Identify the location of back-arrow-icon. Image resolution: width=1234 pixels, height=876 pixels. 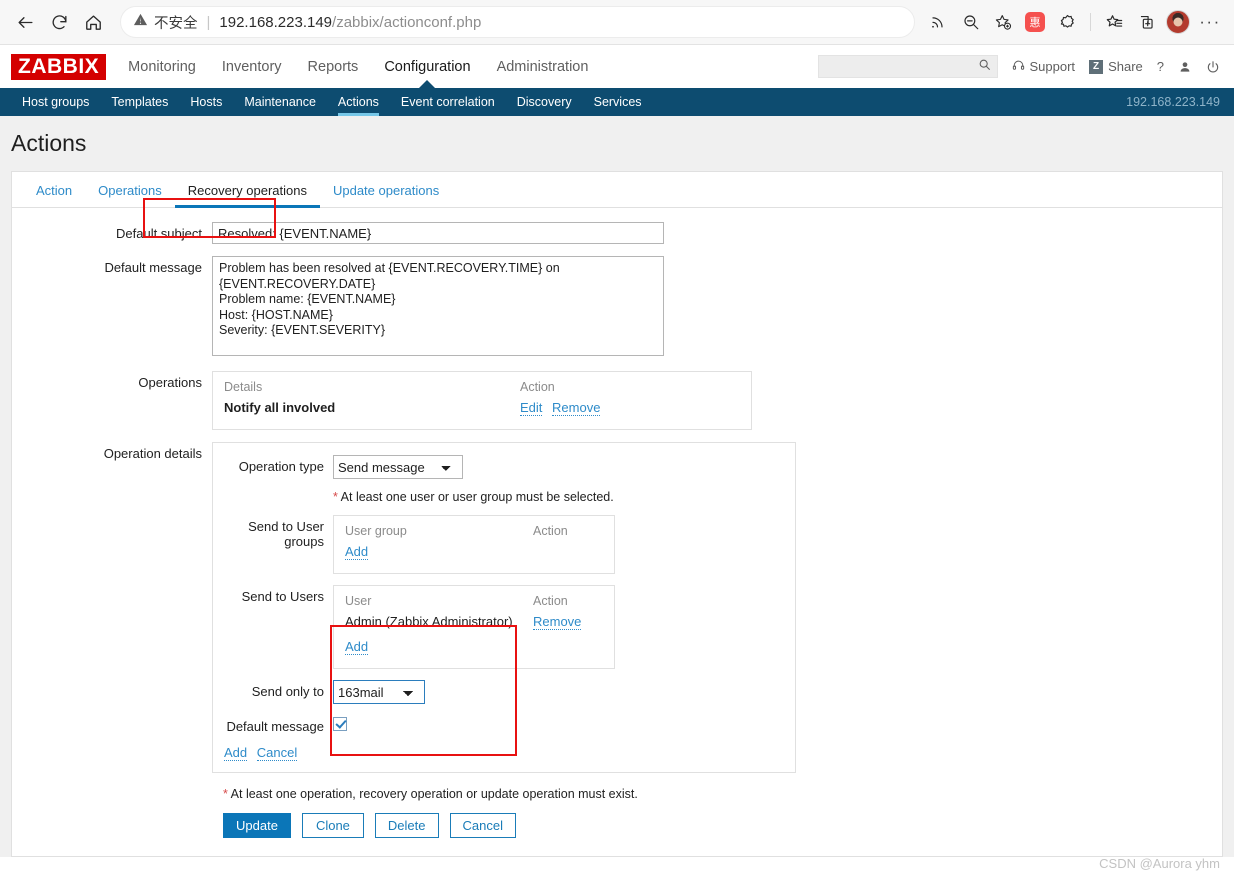
(25, 22).